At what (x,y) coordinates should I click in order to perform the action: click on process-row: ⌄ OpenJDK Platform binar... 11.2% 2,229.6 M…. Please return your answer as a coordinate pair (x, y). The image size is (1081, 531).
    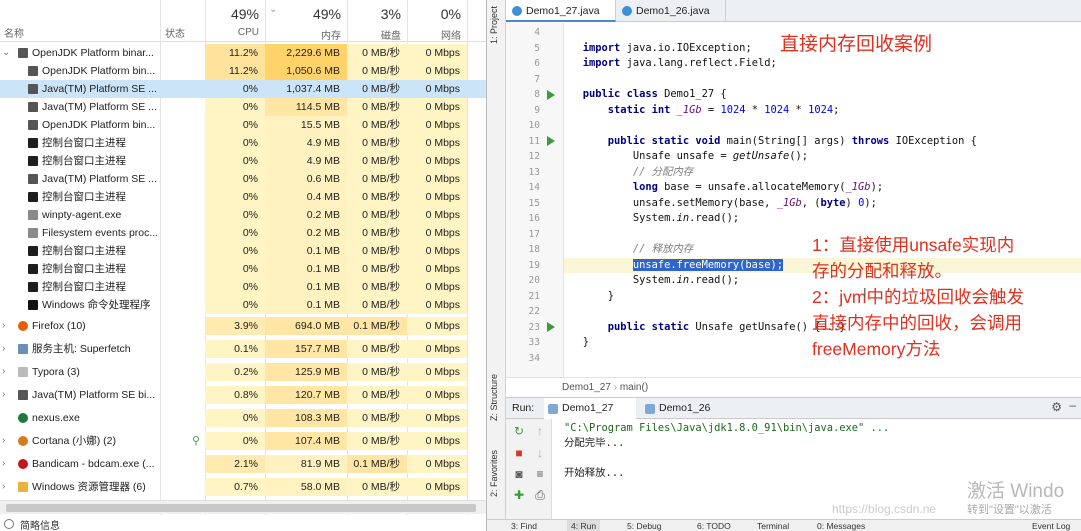
    Looking at the image, I should click on (243, 53).